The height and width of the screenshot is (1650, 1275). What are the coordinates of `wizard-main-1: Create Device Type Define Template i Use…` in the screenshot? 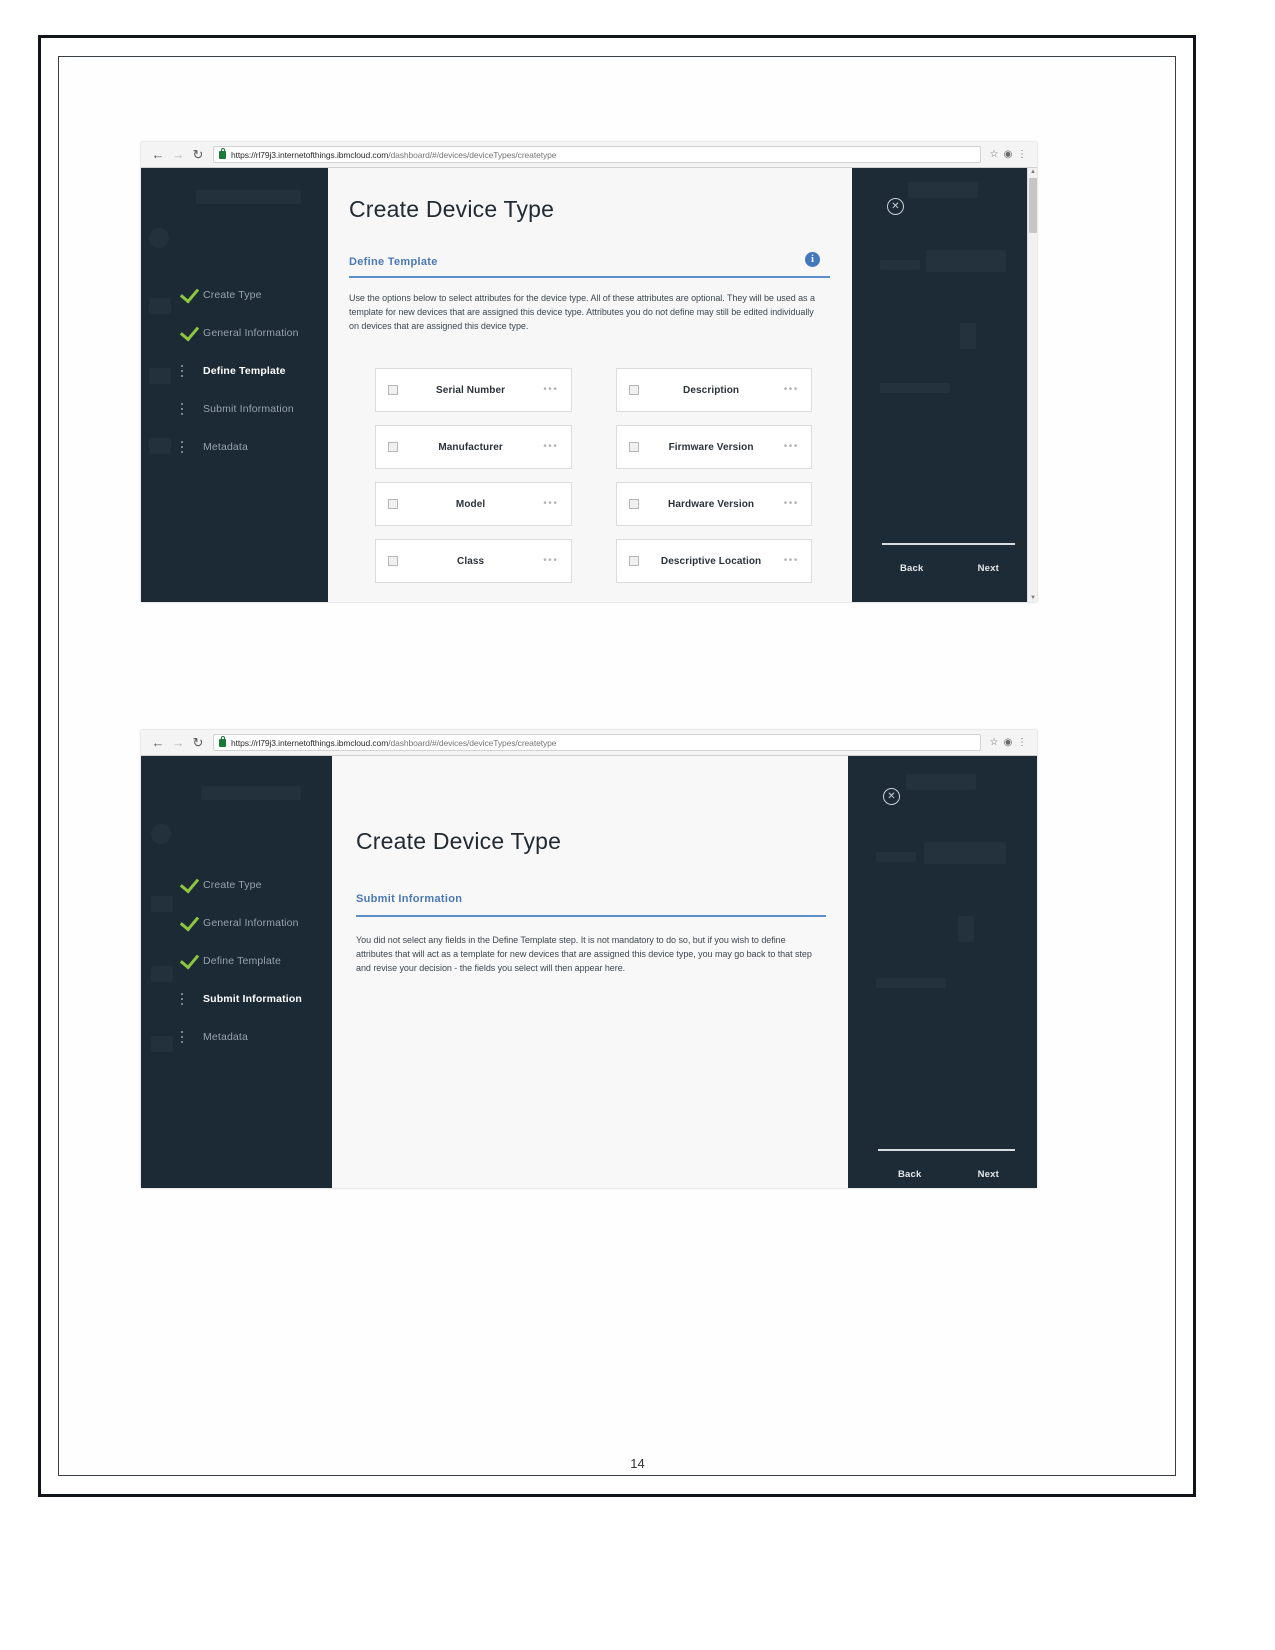 It's located at (590, 385).